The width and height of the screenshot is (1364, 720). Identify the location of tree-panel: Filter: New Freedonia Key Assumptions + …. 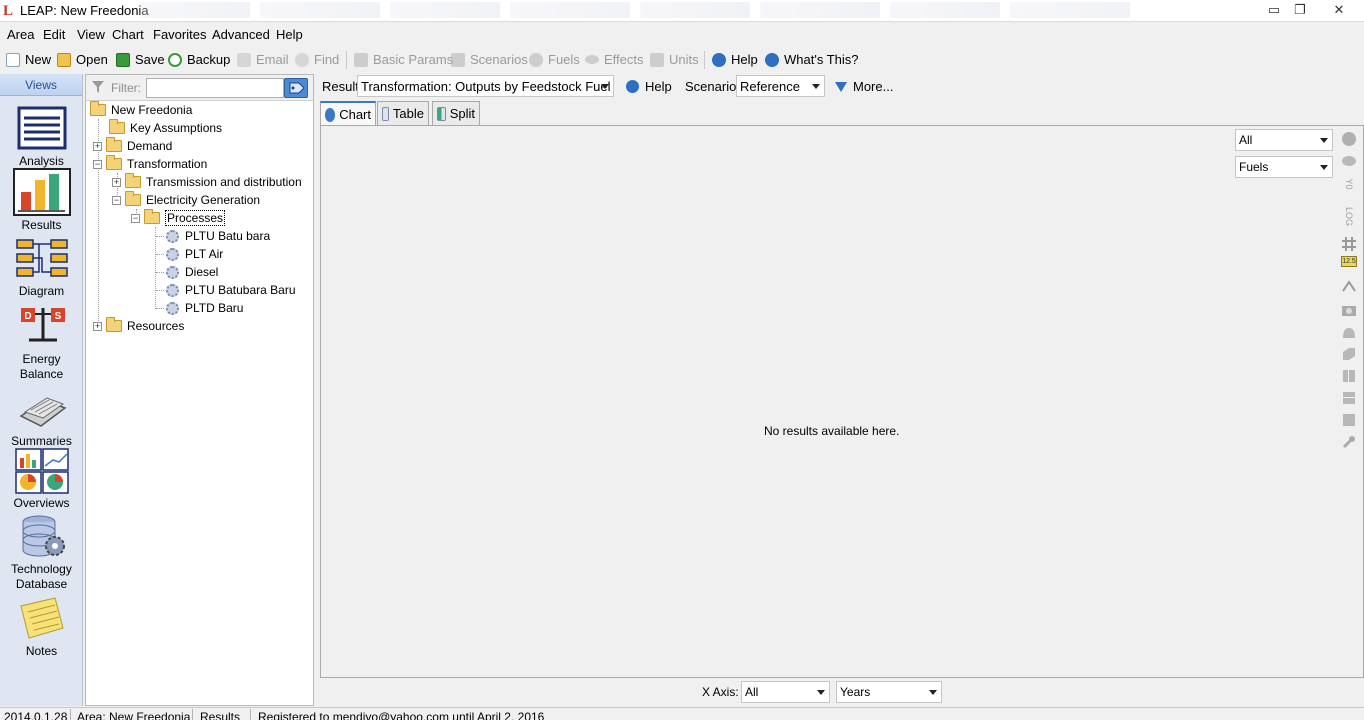
(199, 390).